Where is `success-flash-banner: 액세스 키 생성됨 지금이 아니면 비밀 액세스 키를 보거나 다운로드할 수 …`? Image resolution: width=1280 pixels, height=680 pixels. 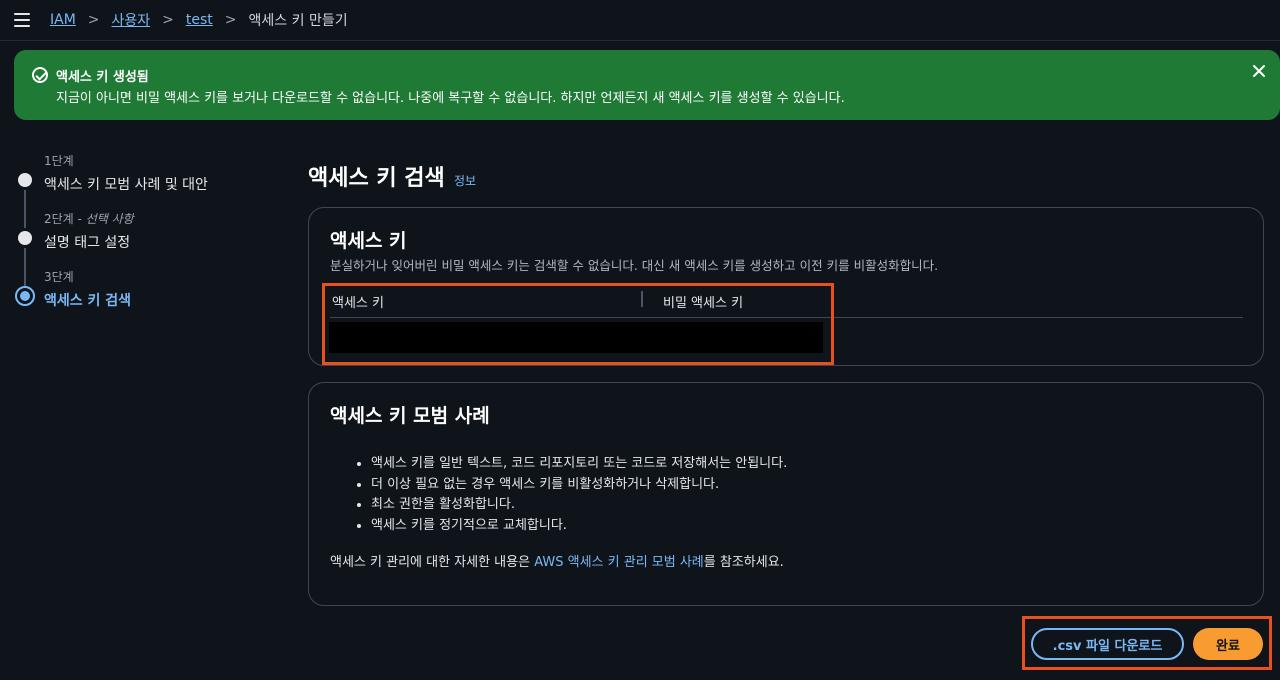
success-flash-banner: 액세스 키 생성됨 지금이 아니면 비밀 액세스 키를 보거나 다운로드할 수 … is located at coordinates (647, 85).